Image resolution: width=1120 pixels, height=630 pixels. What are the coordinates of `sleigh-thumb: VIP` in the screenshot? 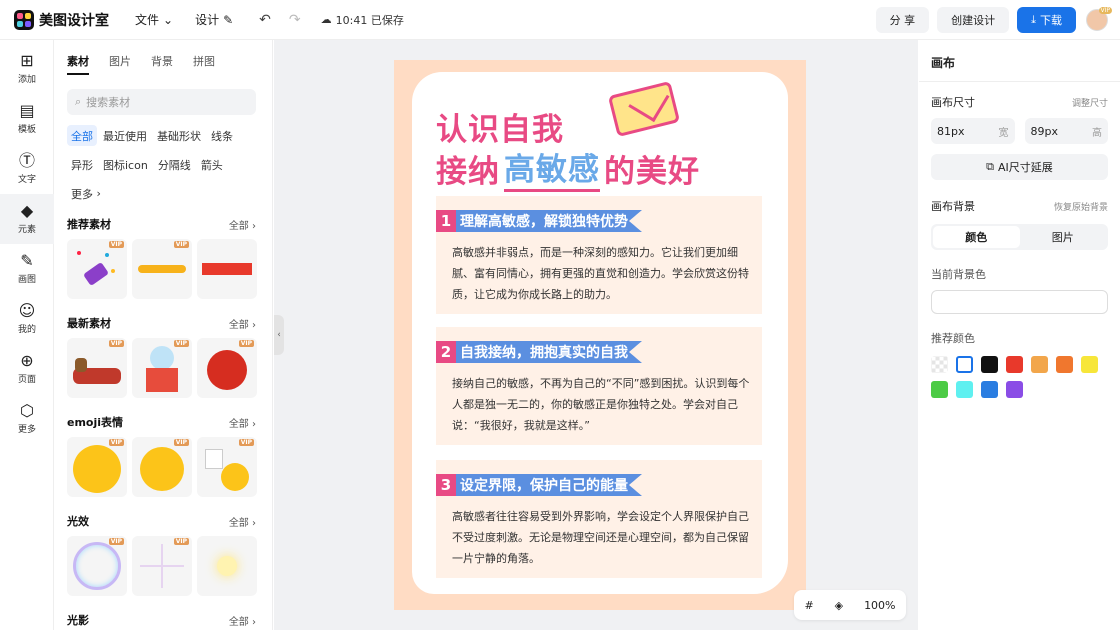 It's located at (97, 368).